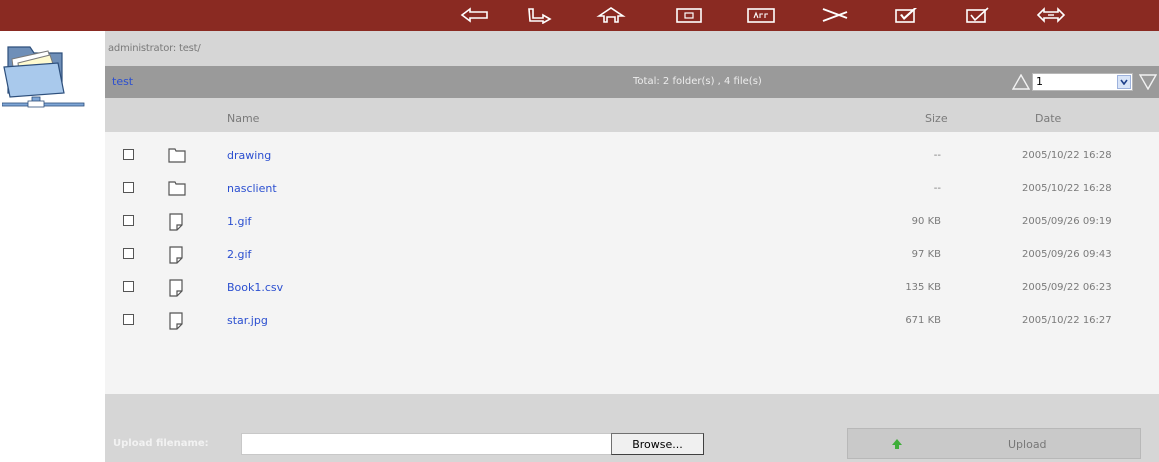 This screenshot has height=462, width=1159. I want to click on file-date: 2005/09/26 09:43, so click(1067, 254).